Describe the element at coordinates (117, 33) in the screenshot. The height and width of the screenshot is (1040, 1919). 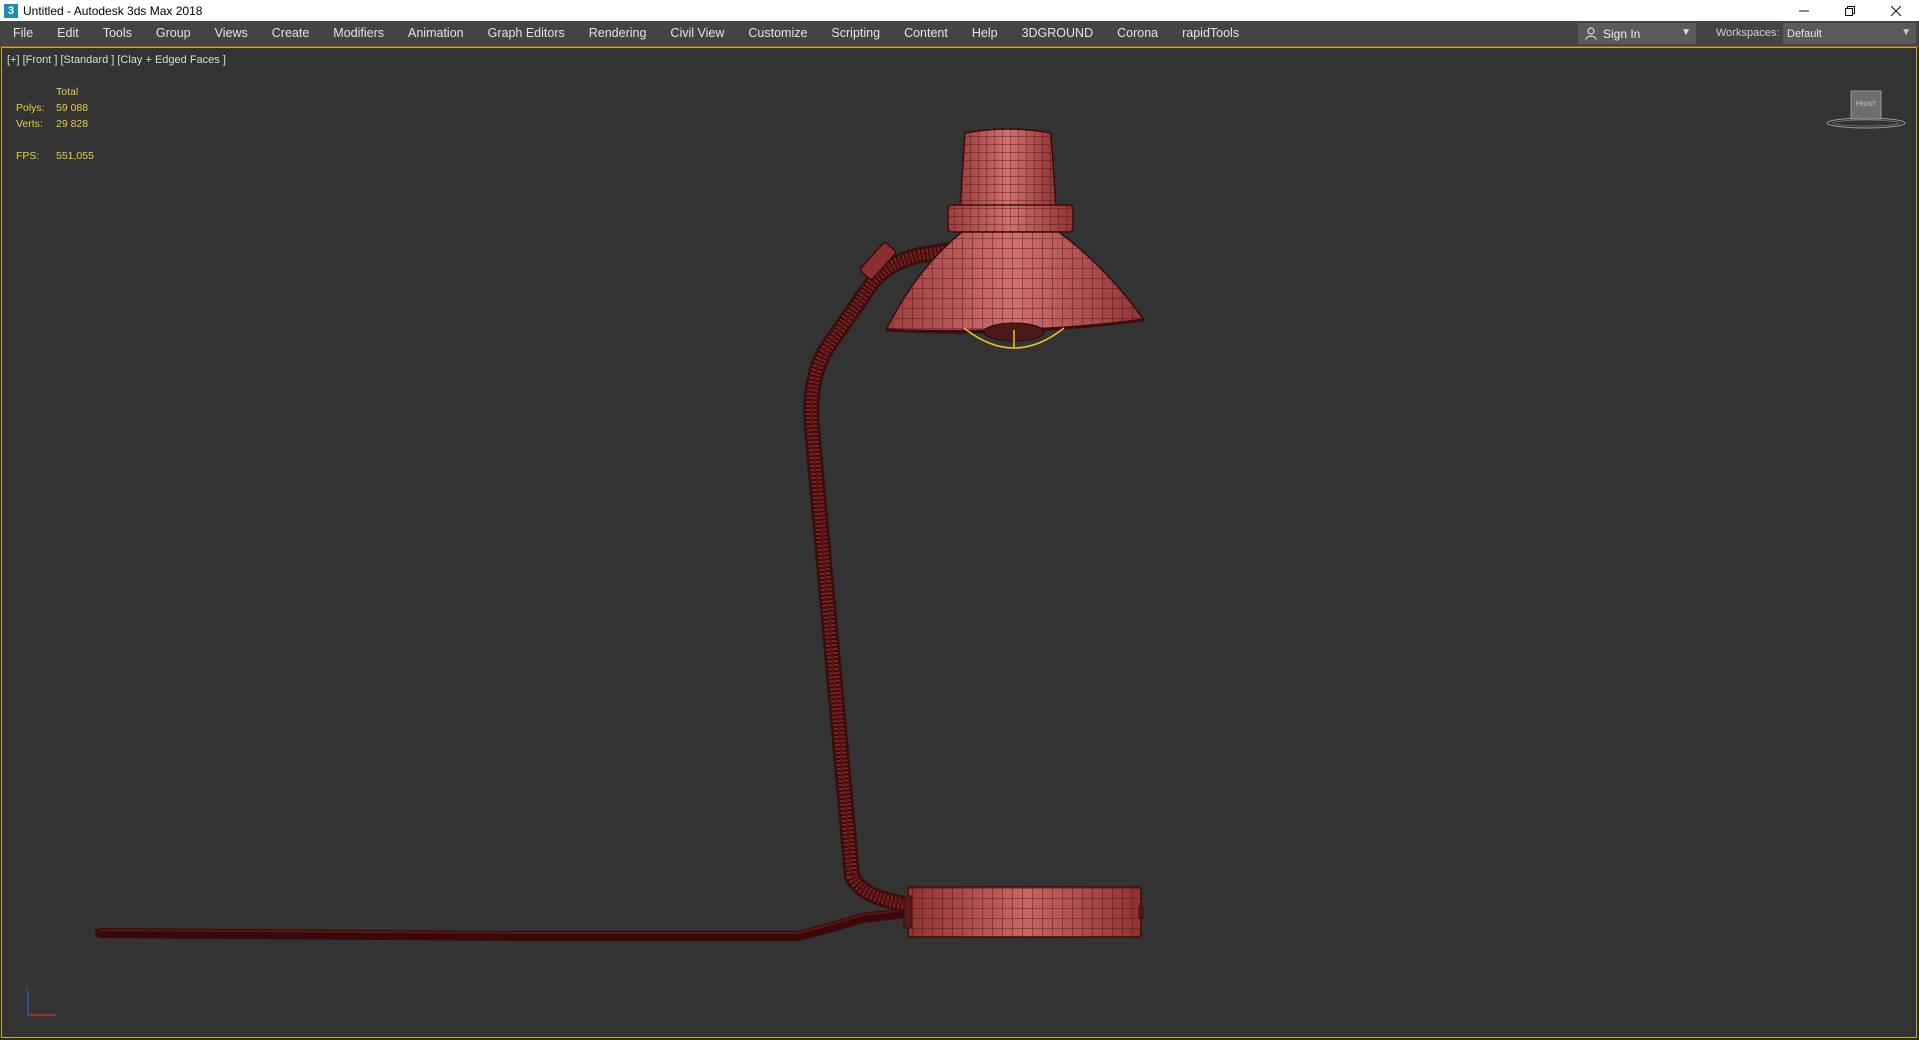
I see `menu-tools: Tools` at that location.